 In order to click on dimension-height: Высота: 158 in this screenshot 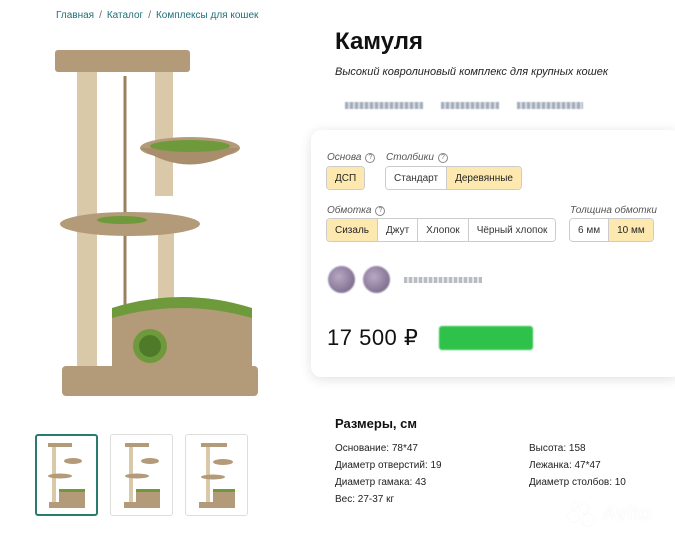, I will do `click(557, 448)`.